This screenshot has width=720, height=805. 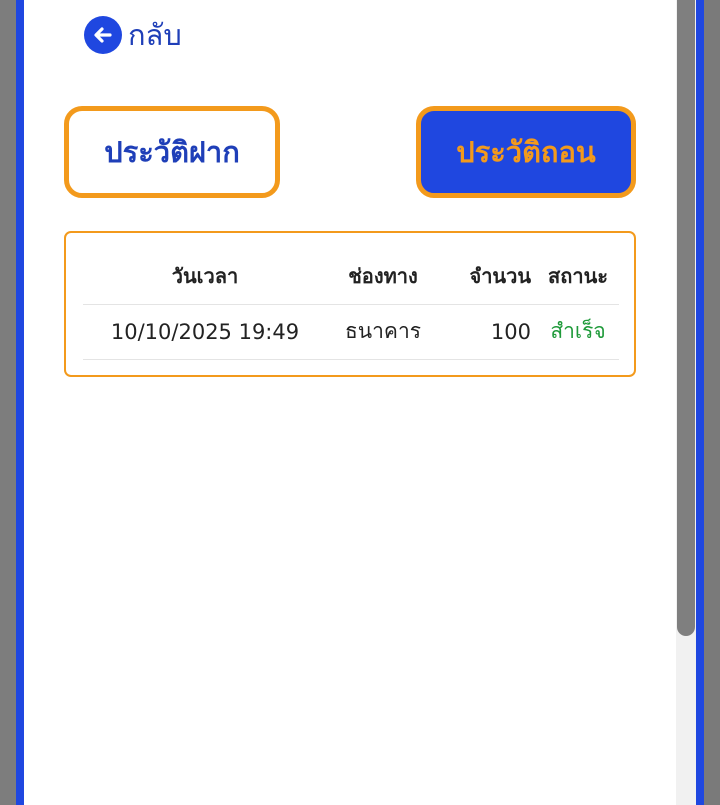 What do you see at coordinates (383, 277) in the screenshot?
I see `header-channel: ช่องทาง` at bounding box center [383, 277].